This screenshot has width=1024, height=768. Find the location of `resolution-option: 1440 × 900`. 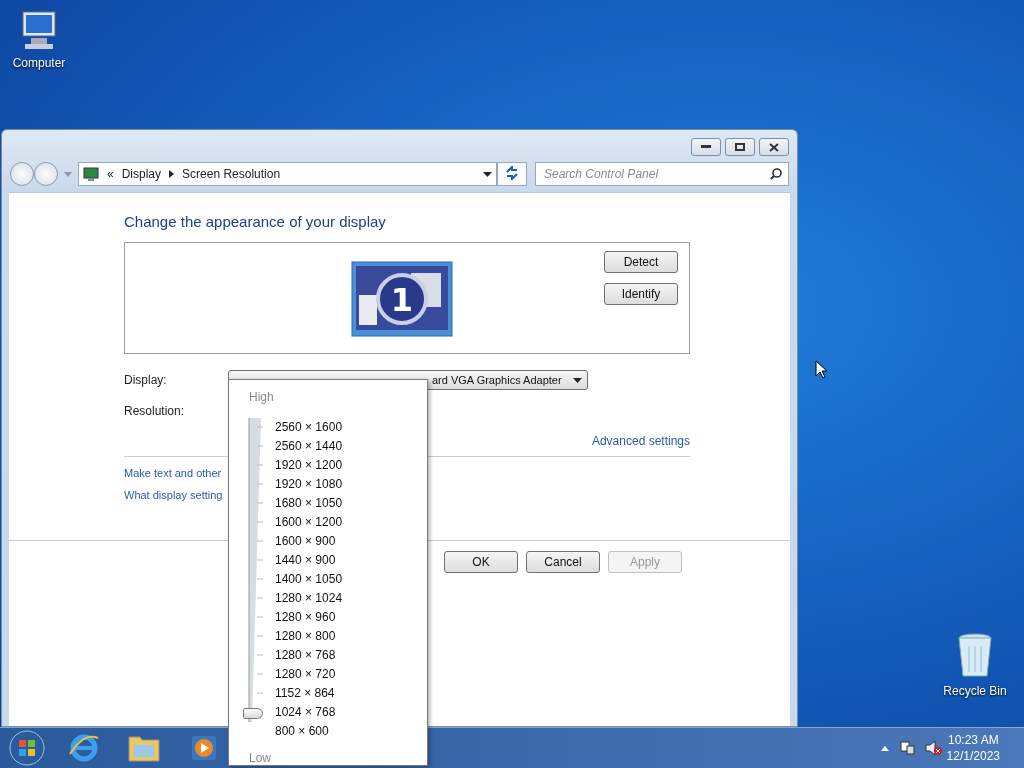

resolution-option: 1440 × 900 is located at coordinates (303, 560).